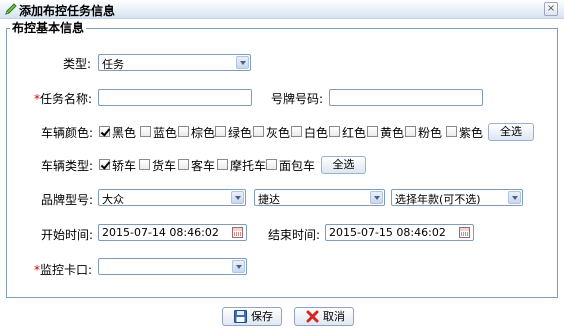  Describe the element at coordinates (354, 133) in the screenshot. I see `color-option-checkbox-label: 红色` at that location.